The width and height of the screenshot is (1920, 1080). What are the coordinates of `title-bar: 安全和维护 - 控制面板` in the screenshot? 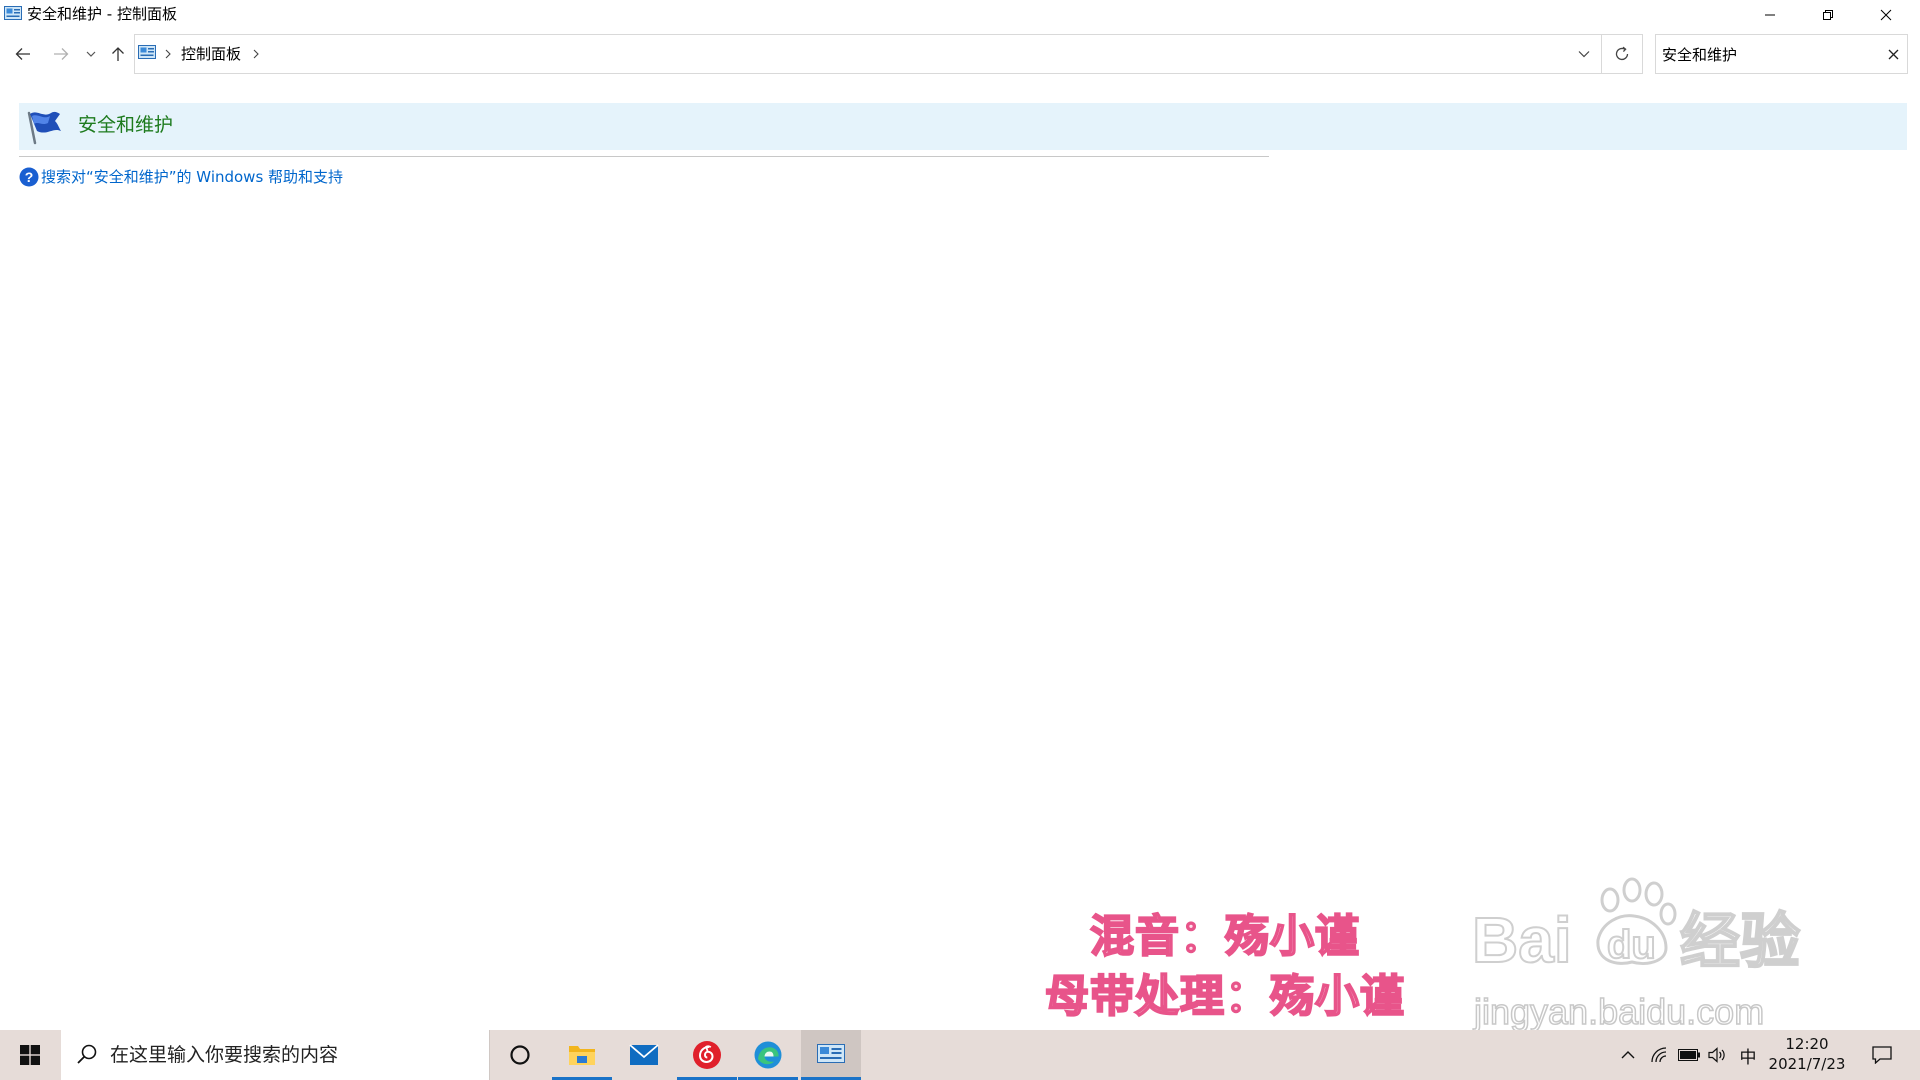 It's located at (960, 14).